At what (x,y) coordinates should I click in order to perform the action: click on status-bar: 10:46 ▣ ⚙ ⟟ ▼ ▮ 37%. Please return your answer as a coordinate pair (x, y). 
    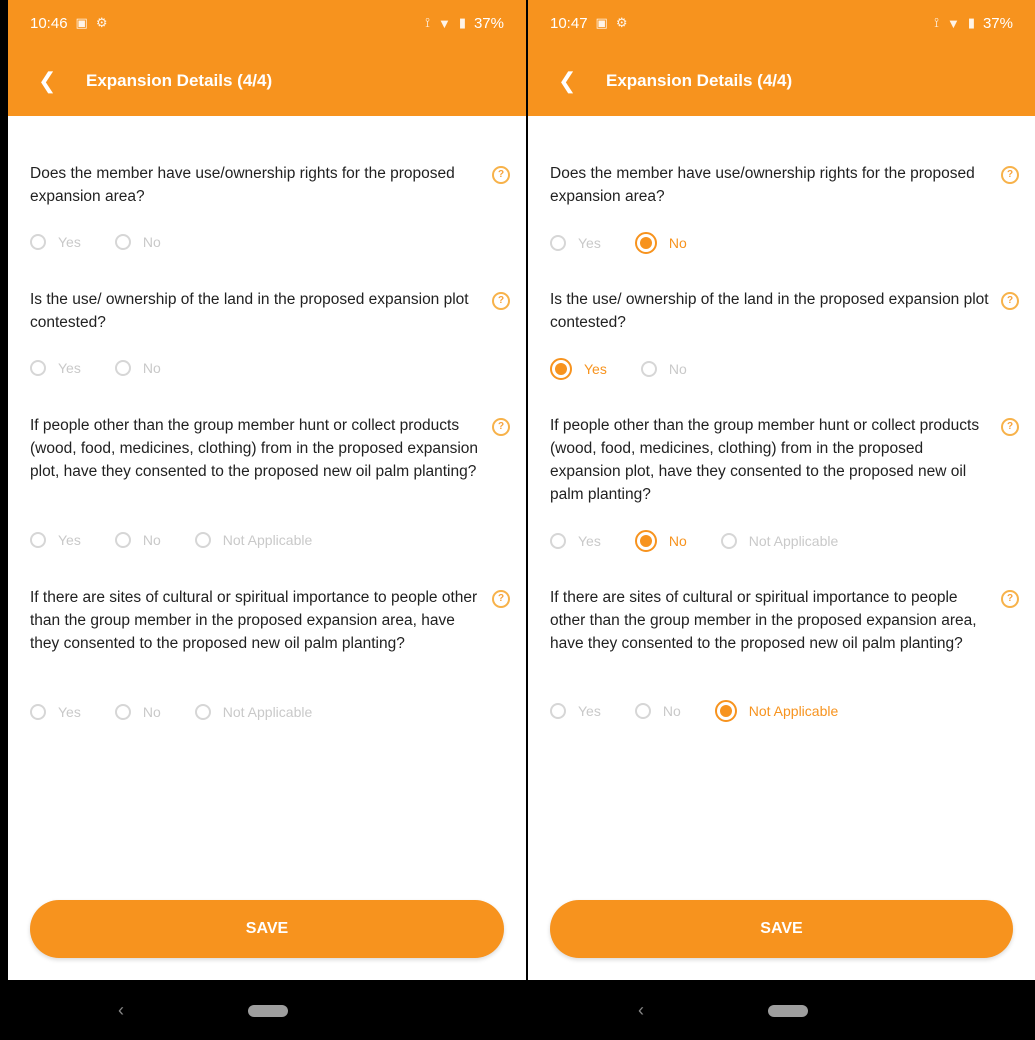
    Looking at the image, I should click on (267, 23).